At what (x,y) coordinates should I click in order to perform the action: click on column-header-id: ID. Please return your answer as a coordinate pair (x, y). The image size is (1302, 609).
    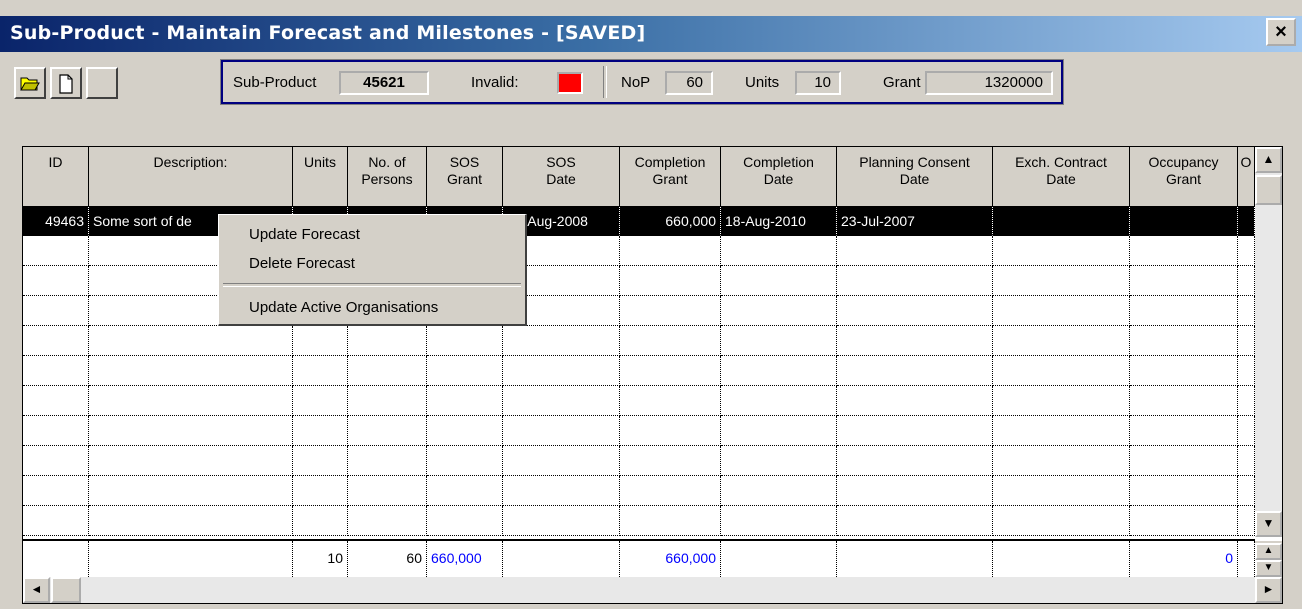
    Looking at the image, I should click on (56, 177).